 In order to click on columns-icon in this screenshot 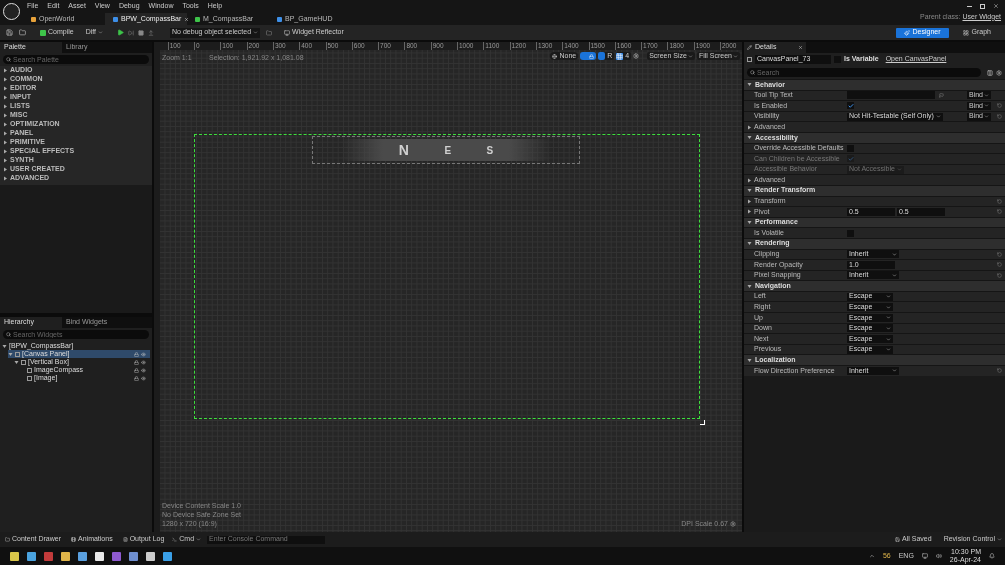, I will do `click(990, 72)`.